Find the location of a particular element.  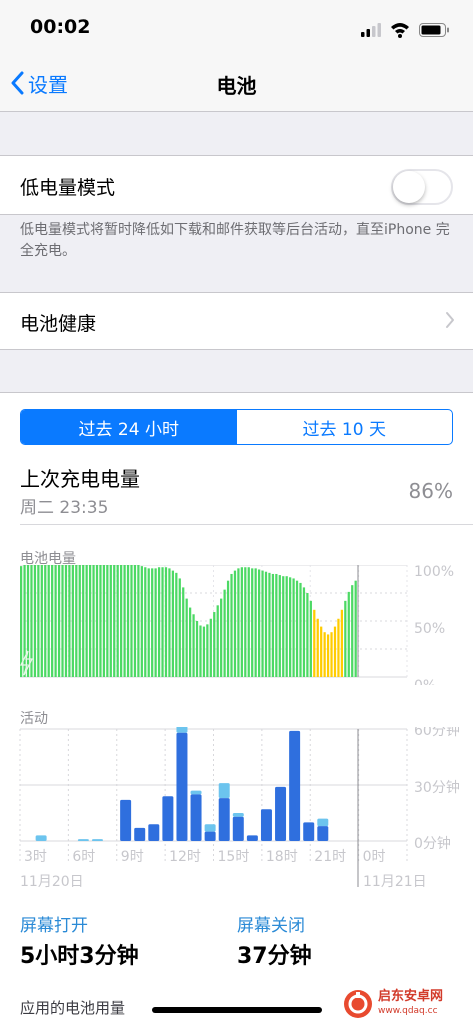

nav-bar: 设置 电池 is located at coordinates (236, 84).